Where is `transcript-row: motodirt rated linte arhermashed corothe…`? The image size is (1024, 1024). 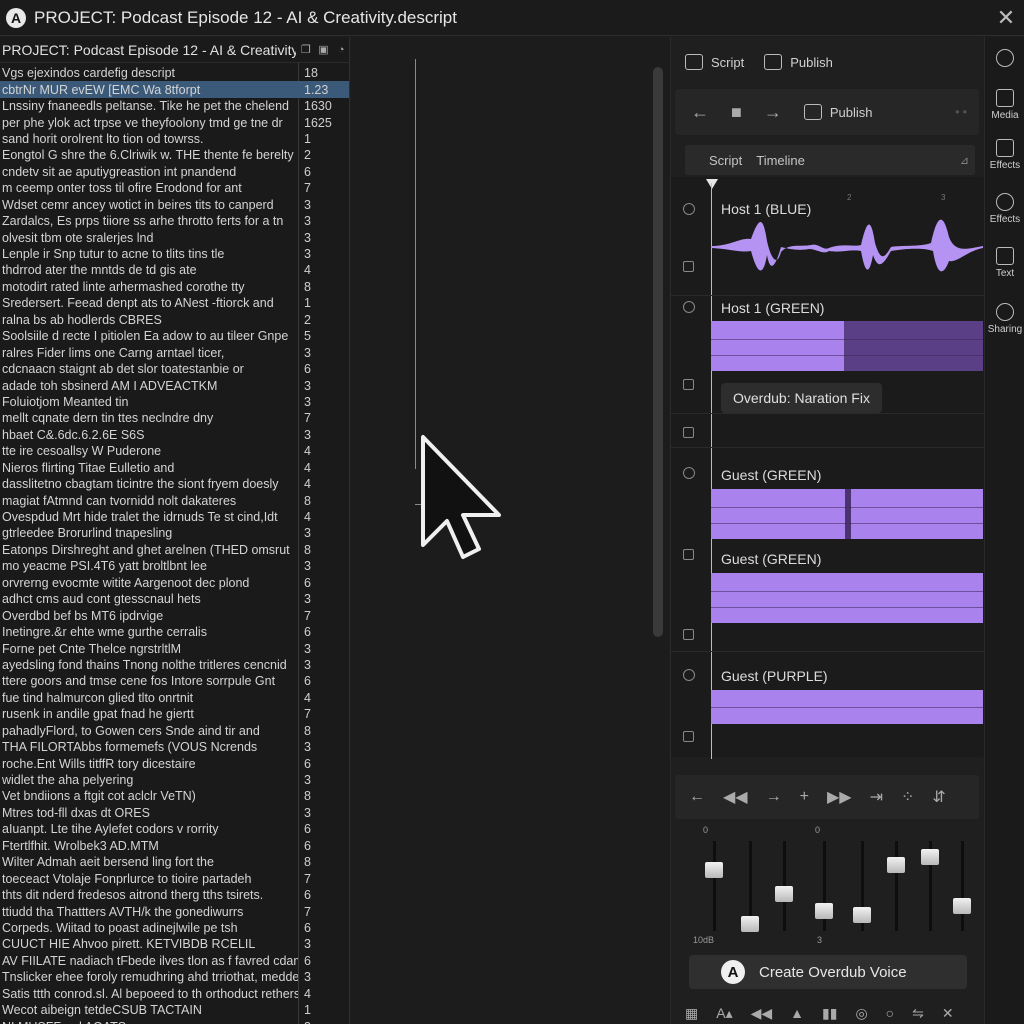
transcript-row: motodirt rated linte arhermashed corothe… is located at coordinates (174, 287).